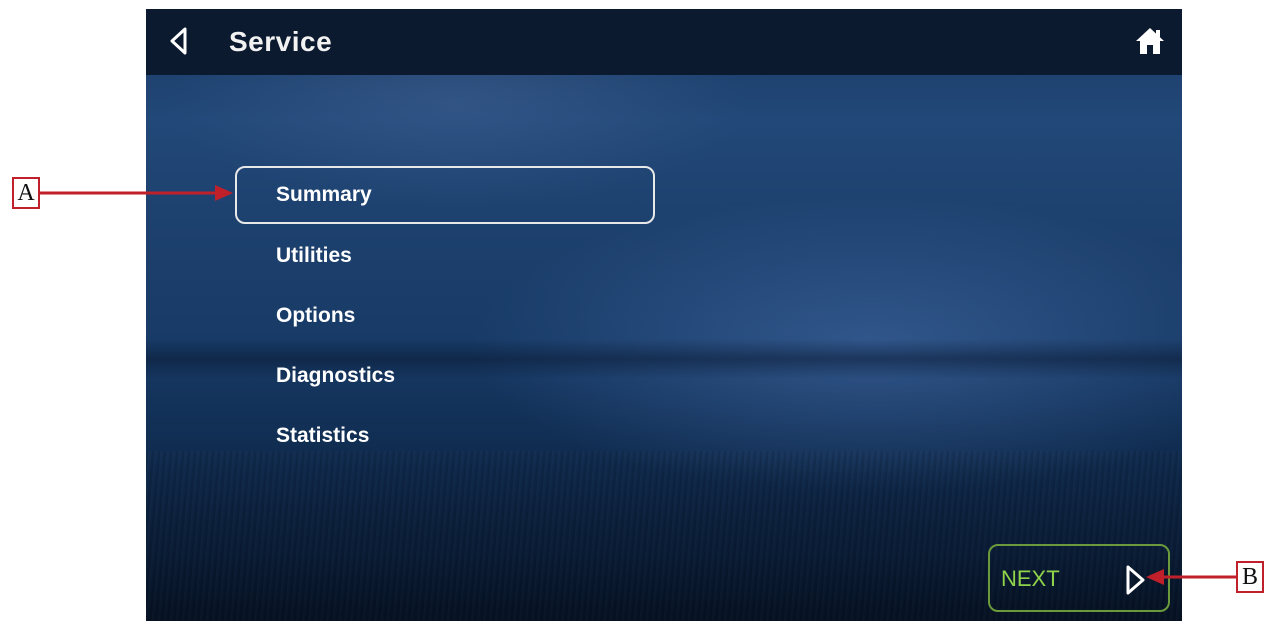 The image size is (1266, 621). I want to click on home-button, so click(1150, 41).